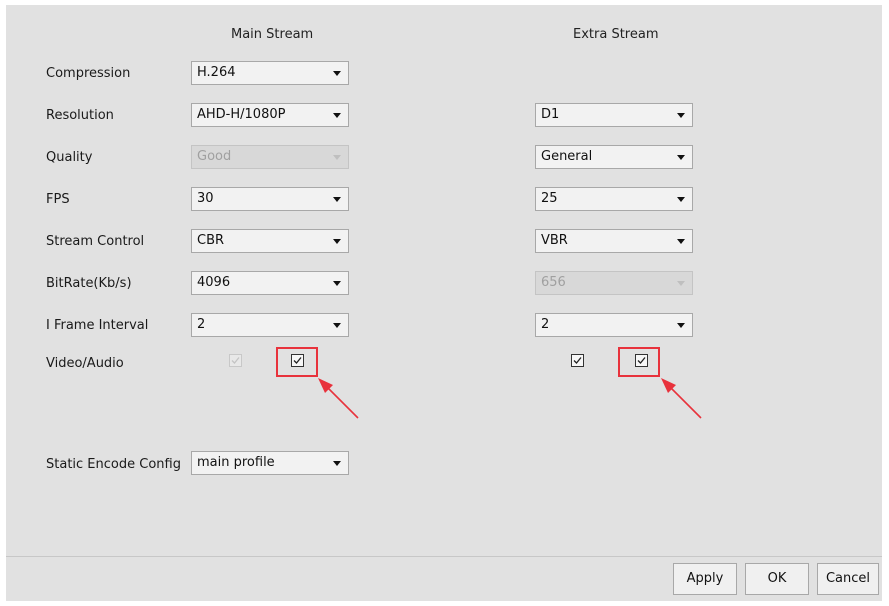  Describe the element at coordinates (270, 199) in the screenshot. I see `main-fps-select: 30` at that location.